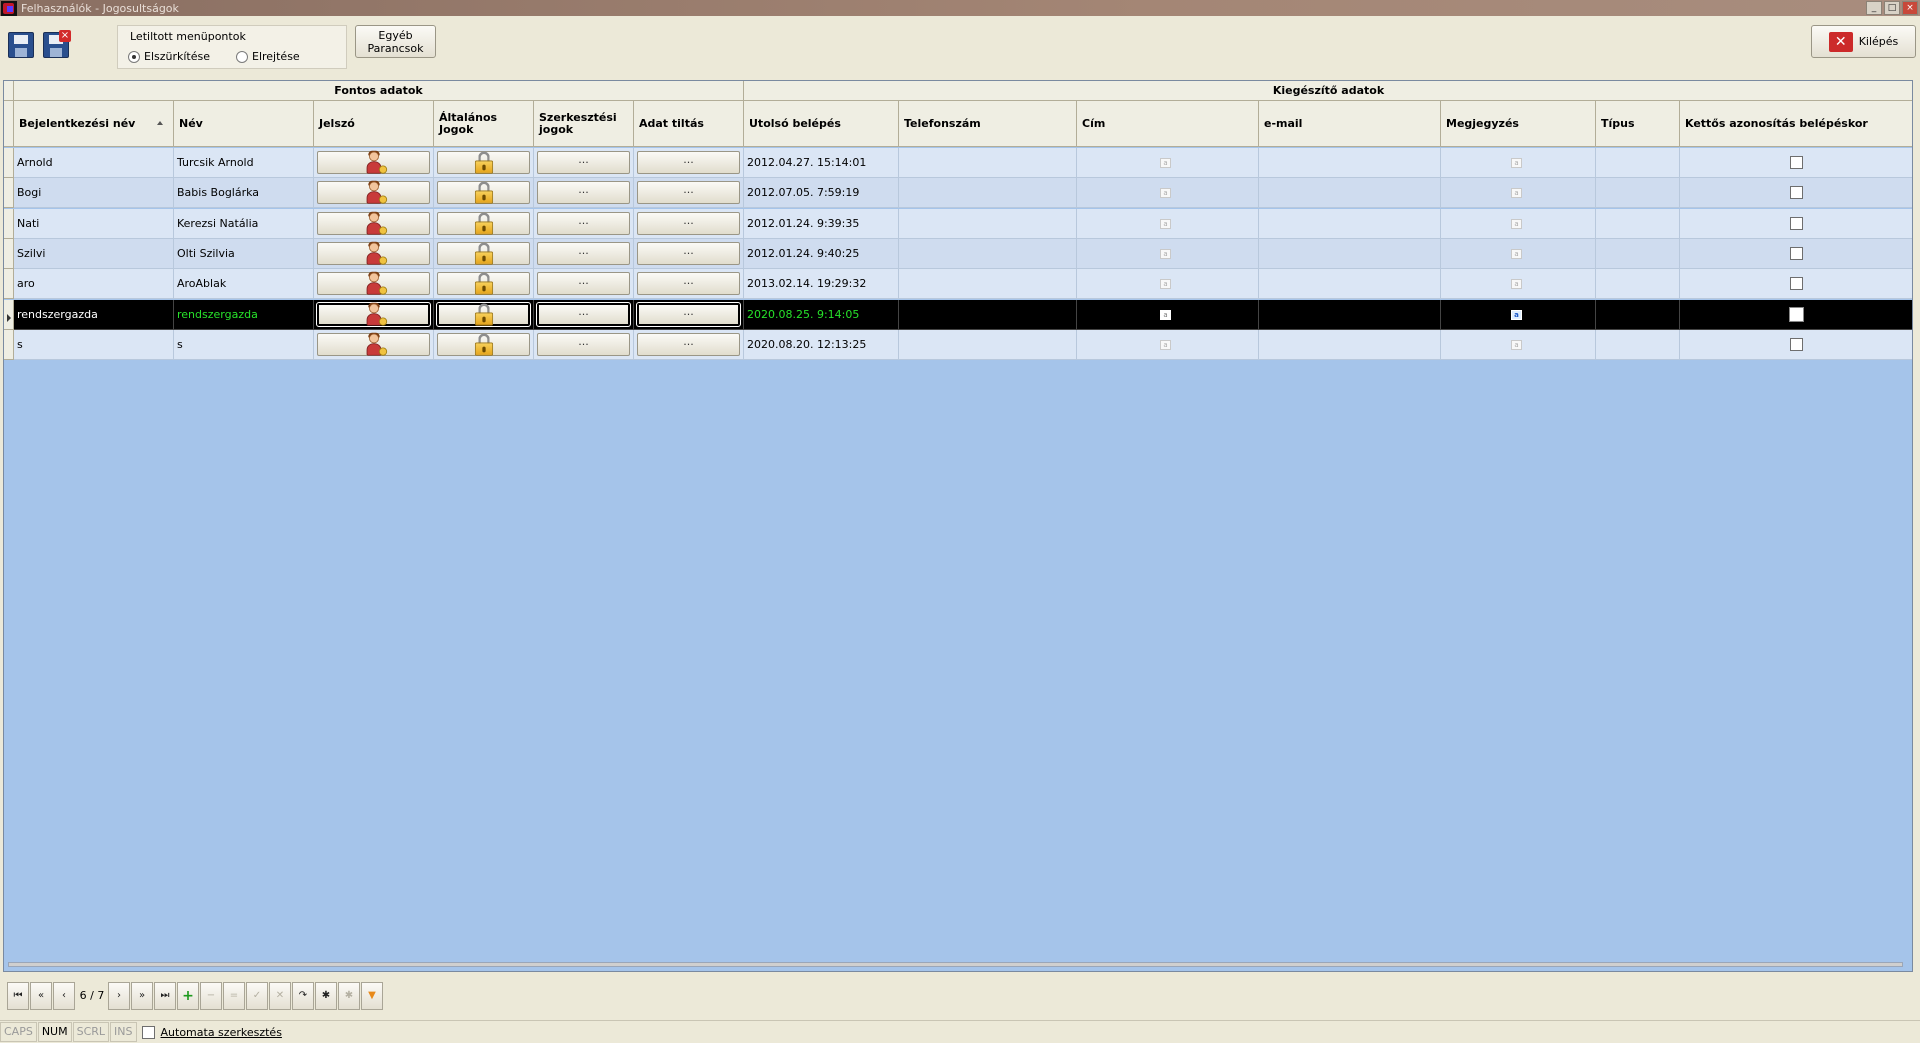 The height and width of the screenshot is (1043, 1920). What do you see at coordinates (1874, 8) in the screenshot?
I see `minimize-button: _` at bounding box center [1874, 8].